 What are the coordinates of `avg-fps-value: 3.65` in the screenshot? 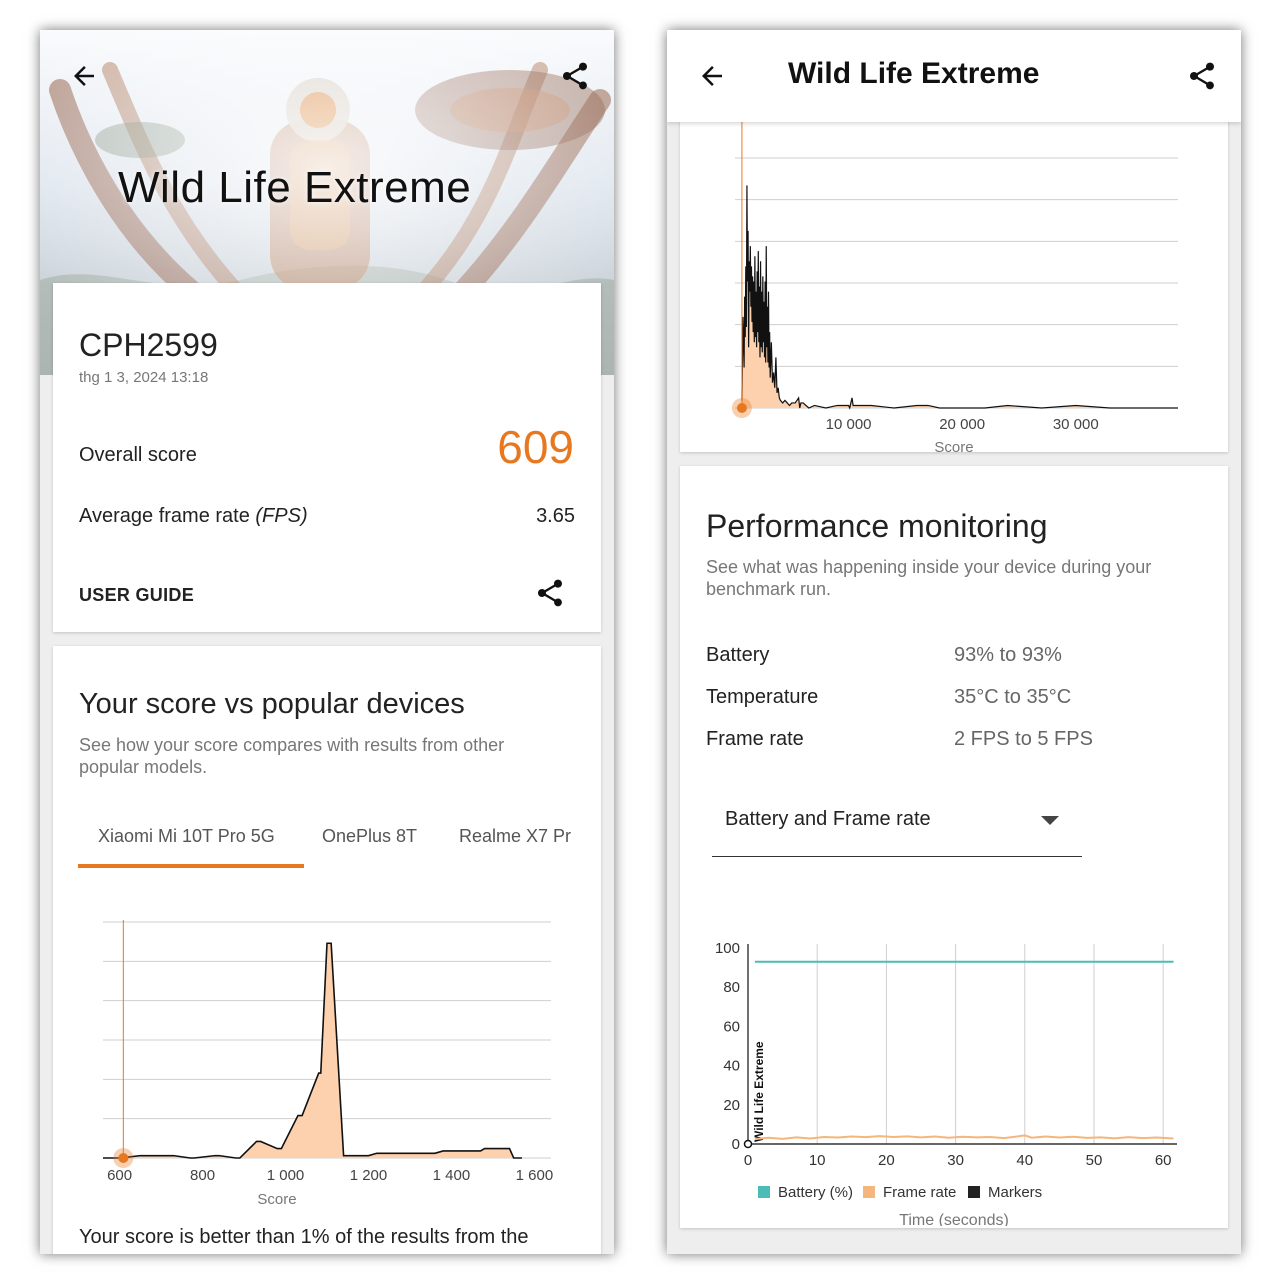 It's located at (555, 516).